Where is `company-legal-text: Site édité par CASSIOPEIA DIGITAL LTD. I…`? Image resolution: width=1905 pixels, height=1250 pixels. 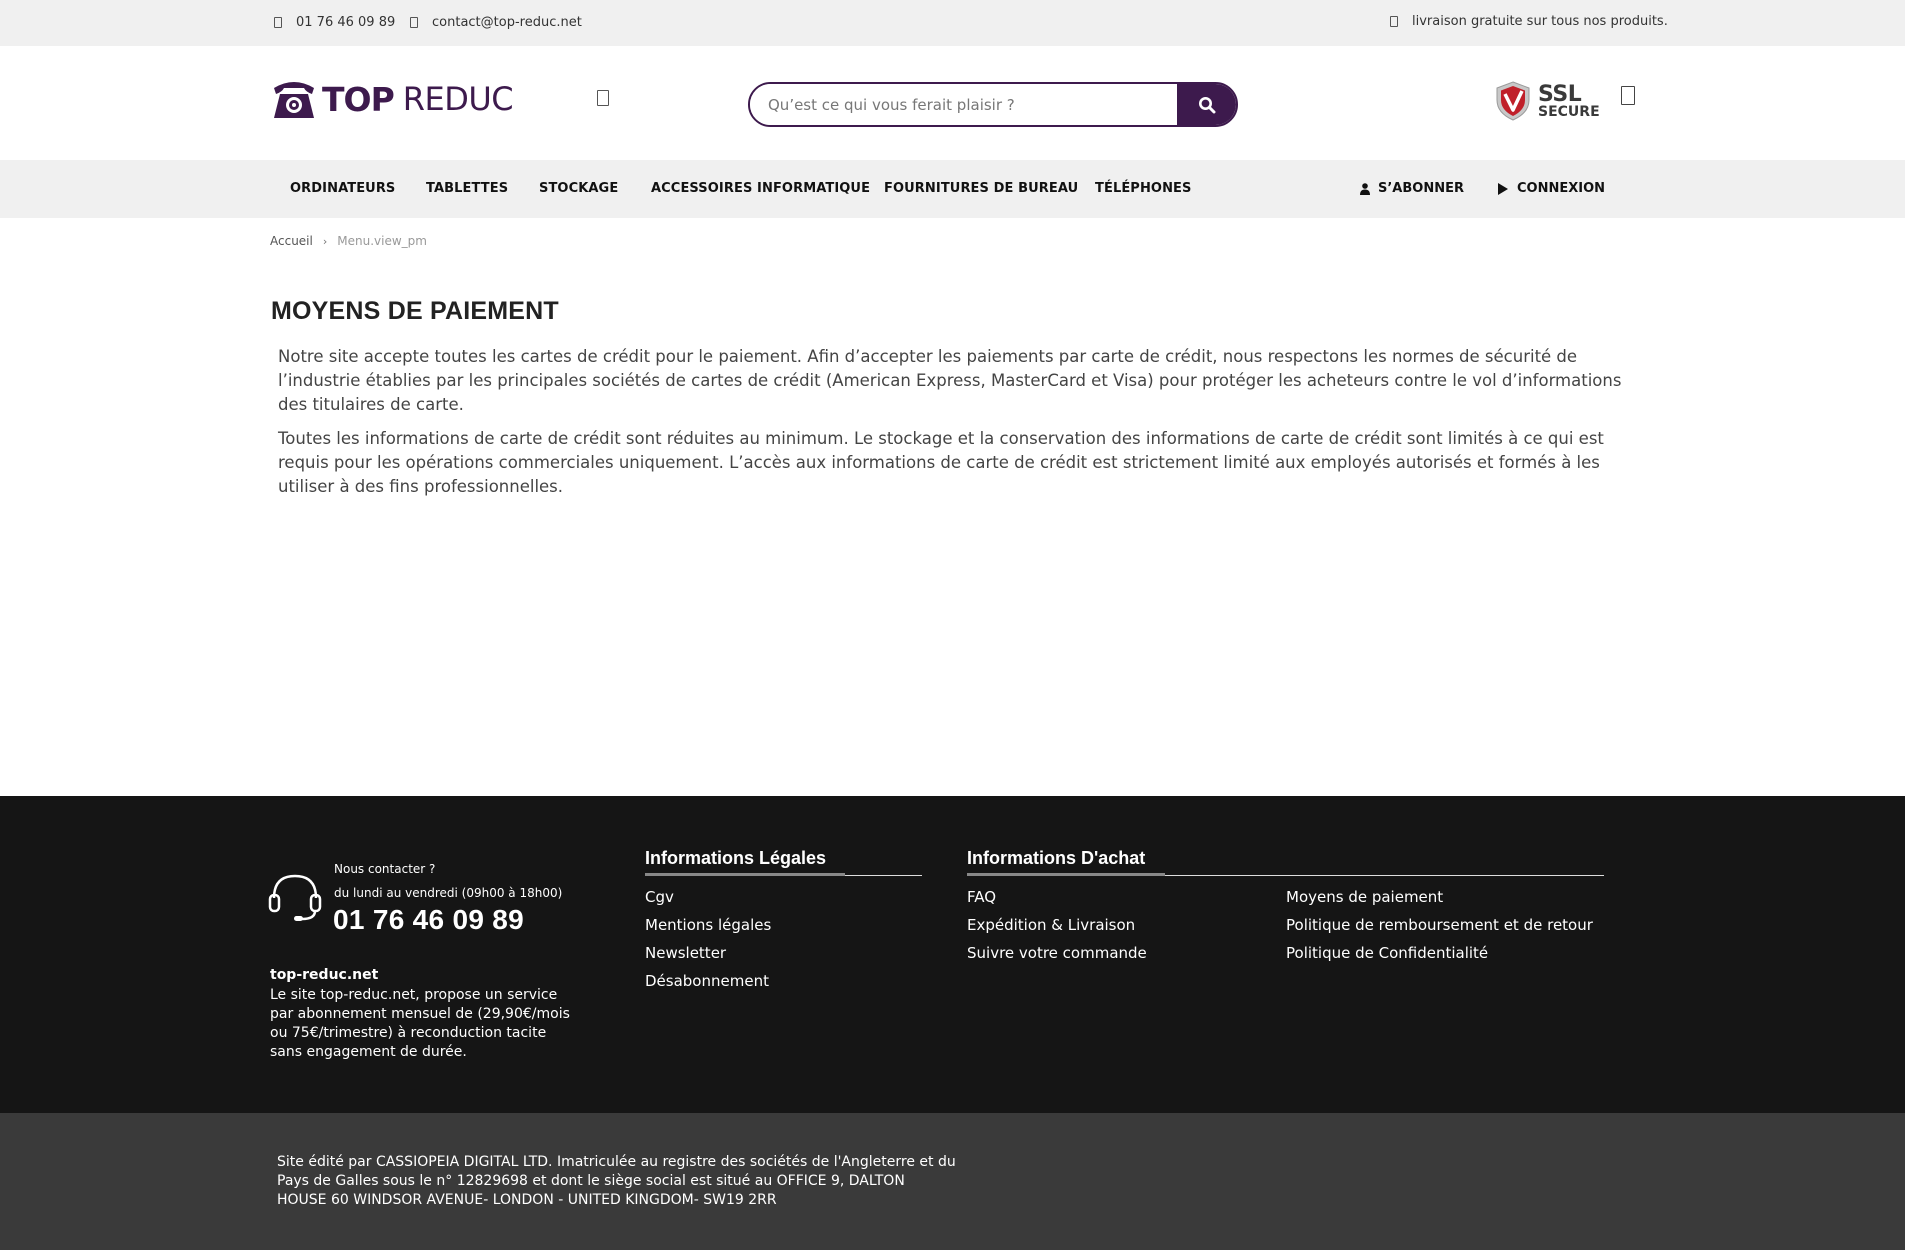 company-legal-text: Site édité par CASSIOPEIA DIGITAL LTD. I… is located at coordinates (616, 1181).